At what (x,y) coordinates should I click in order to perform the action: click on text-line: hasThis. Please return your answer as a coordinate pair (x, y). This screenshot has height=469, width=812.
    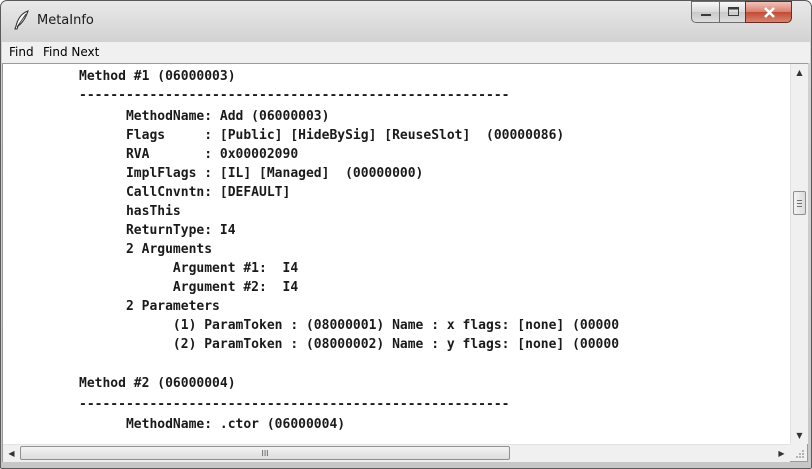
    Looking at the image, I should click on (130, 211).